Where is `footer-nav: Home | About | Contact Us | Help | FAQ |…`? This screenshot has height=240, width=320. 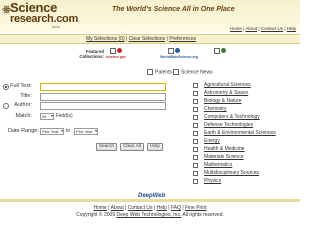 footer-nav: Home | About | Contact Us | Help | FAQ |… is located at coordinates (150, 208).